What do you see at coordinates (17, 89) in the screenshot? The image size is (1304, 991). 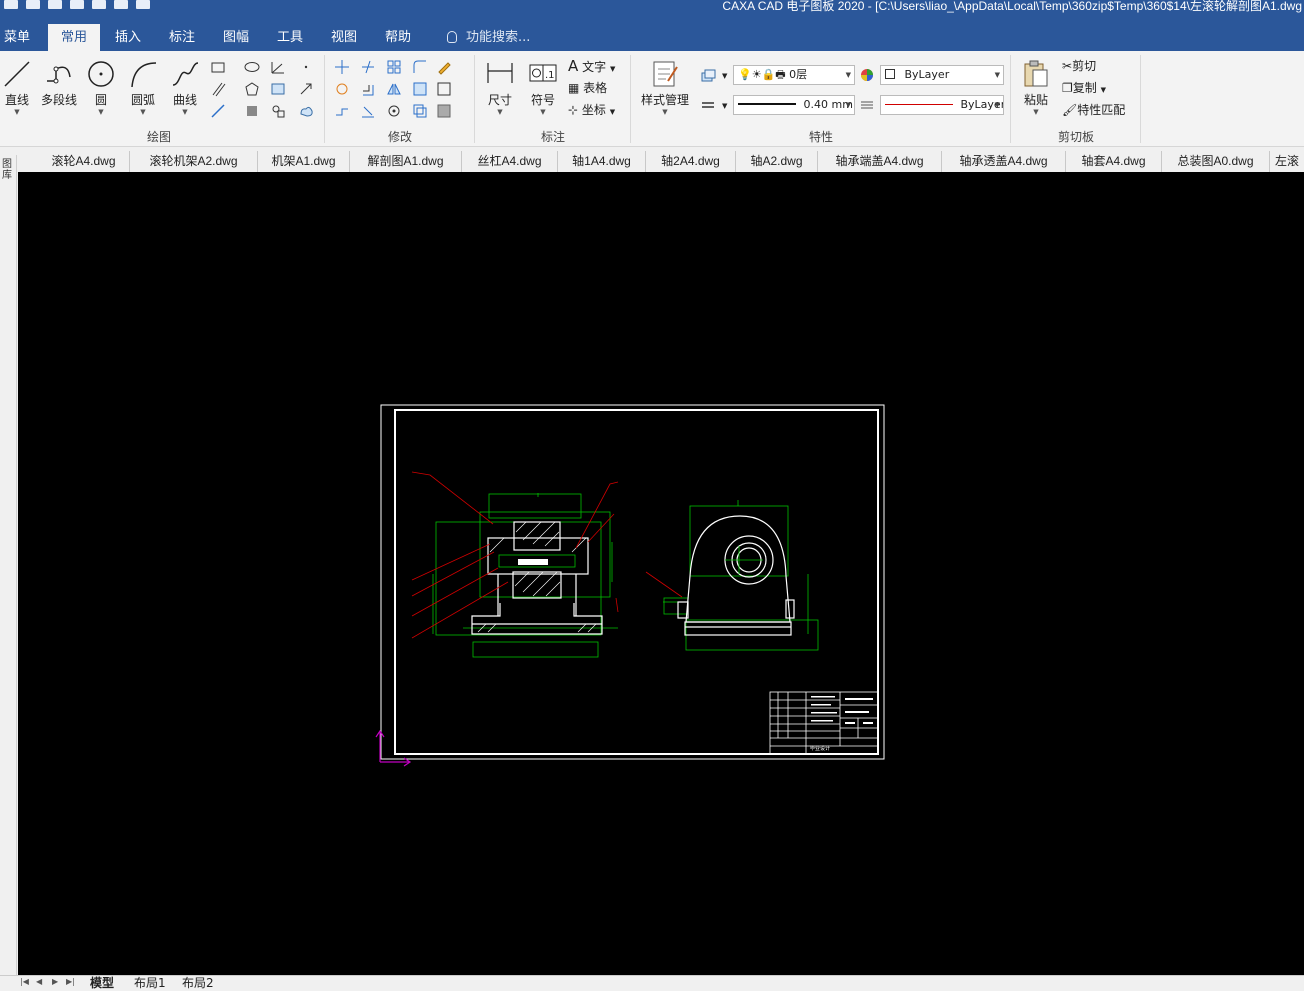 I see `line-button: 直线 ▼` at bounding box center [17, 89].